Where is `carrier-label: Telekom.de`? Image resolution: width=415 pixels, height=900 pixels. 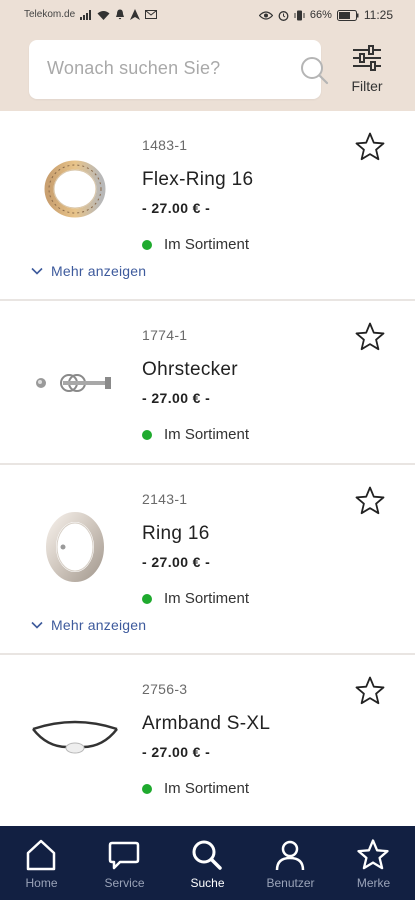
carrier-label: Telekom.de is located at coordinates (50, 14).